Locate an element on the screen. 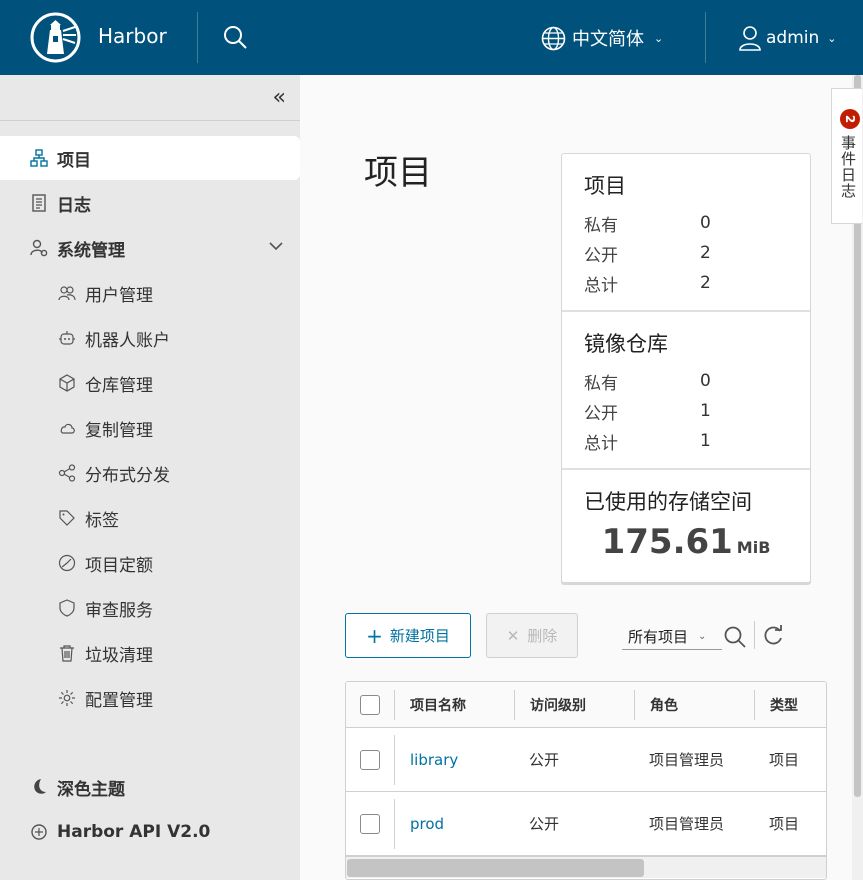 This screenshot has height=880, width=863. delete-button: ✕ 删除 is located at coordinates (532, 635).